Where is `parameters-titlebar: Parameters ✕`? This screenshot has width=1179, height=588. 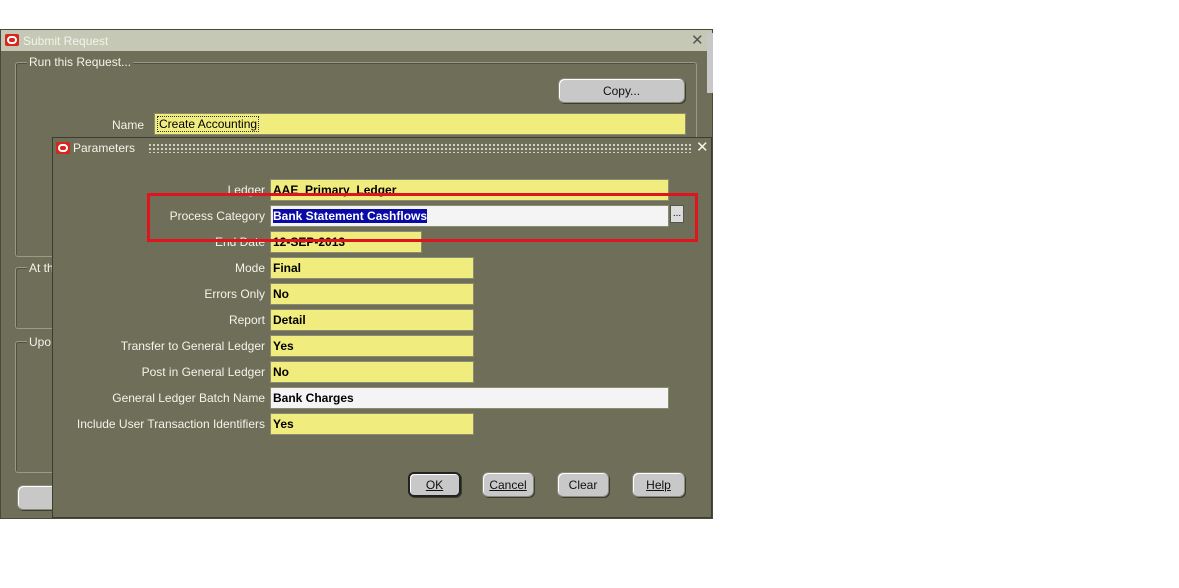
parameters-titlebar: Parameters ✕ is located at coordinates (382, 148).